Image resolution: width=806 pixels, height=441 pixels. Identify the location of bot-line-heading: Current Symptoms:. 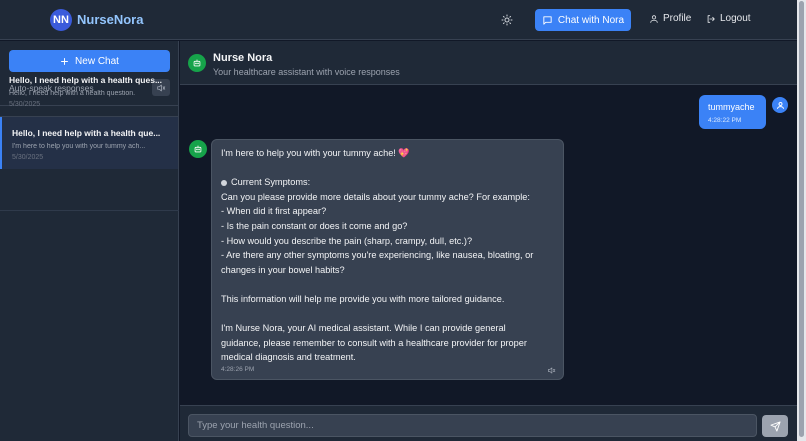
(377, 182).